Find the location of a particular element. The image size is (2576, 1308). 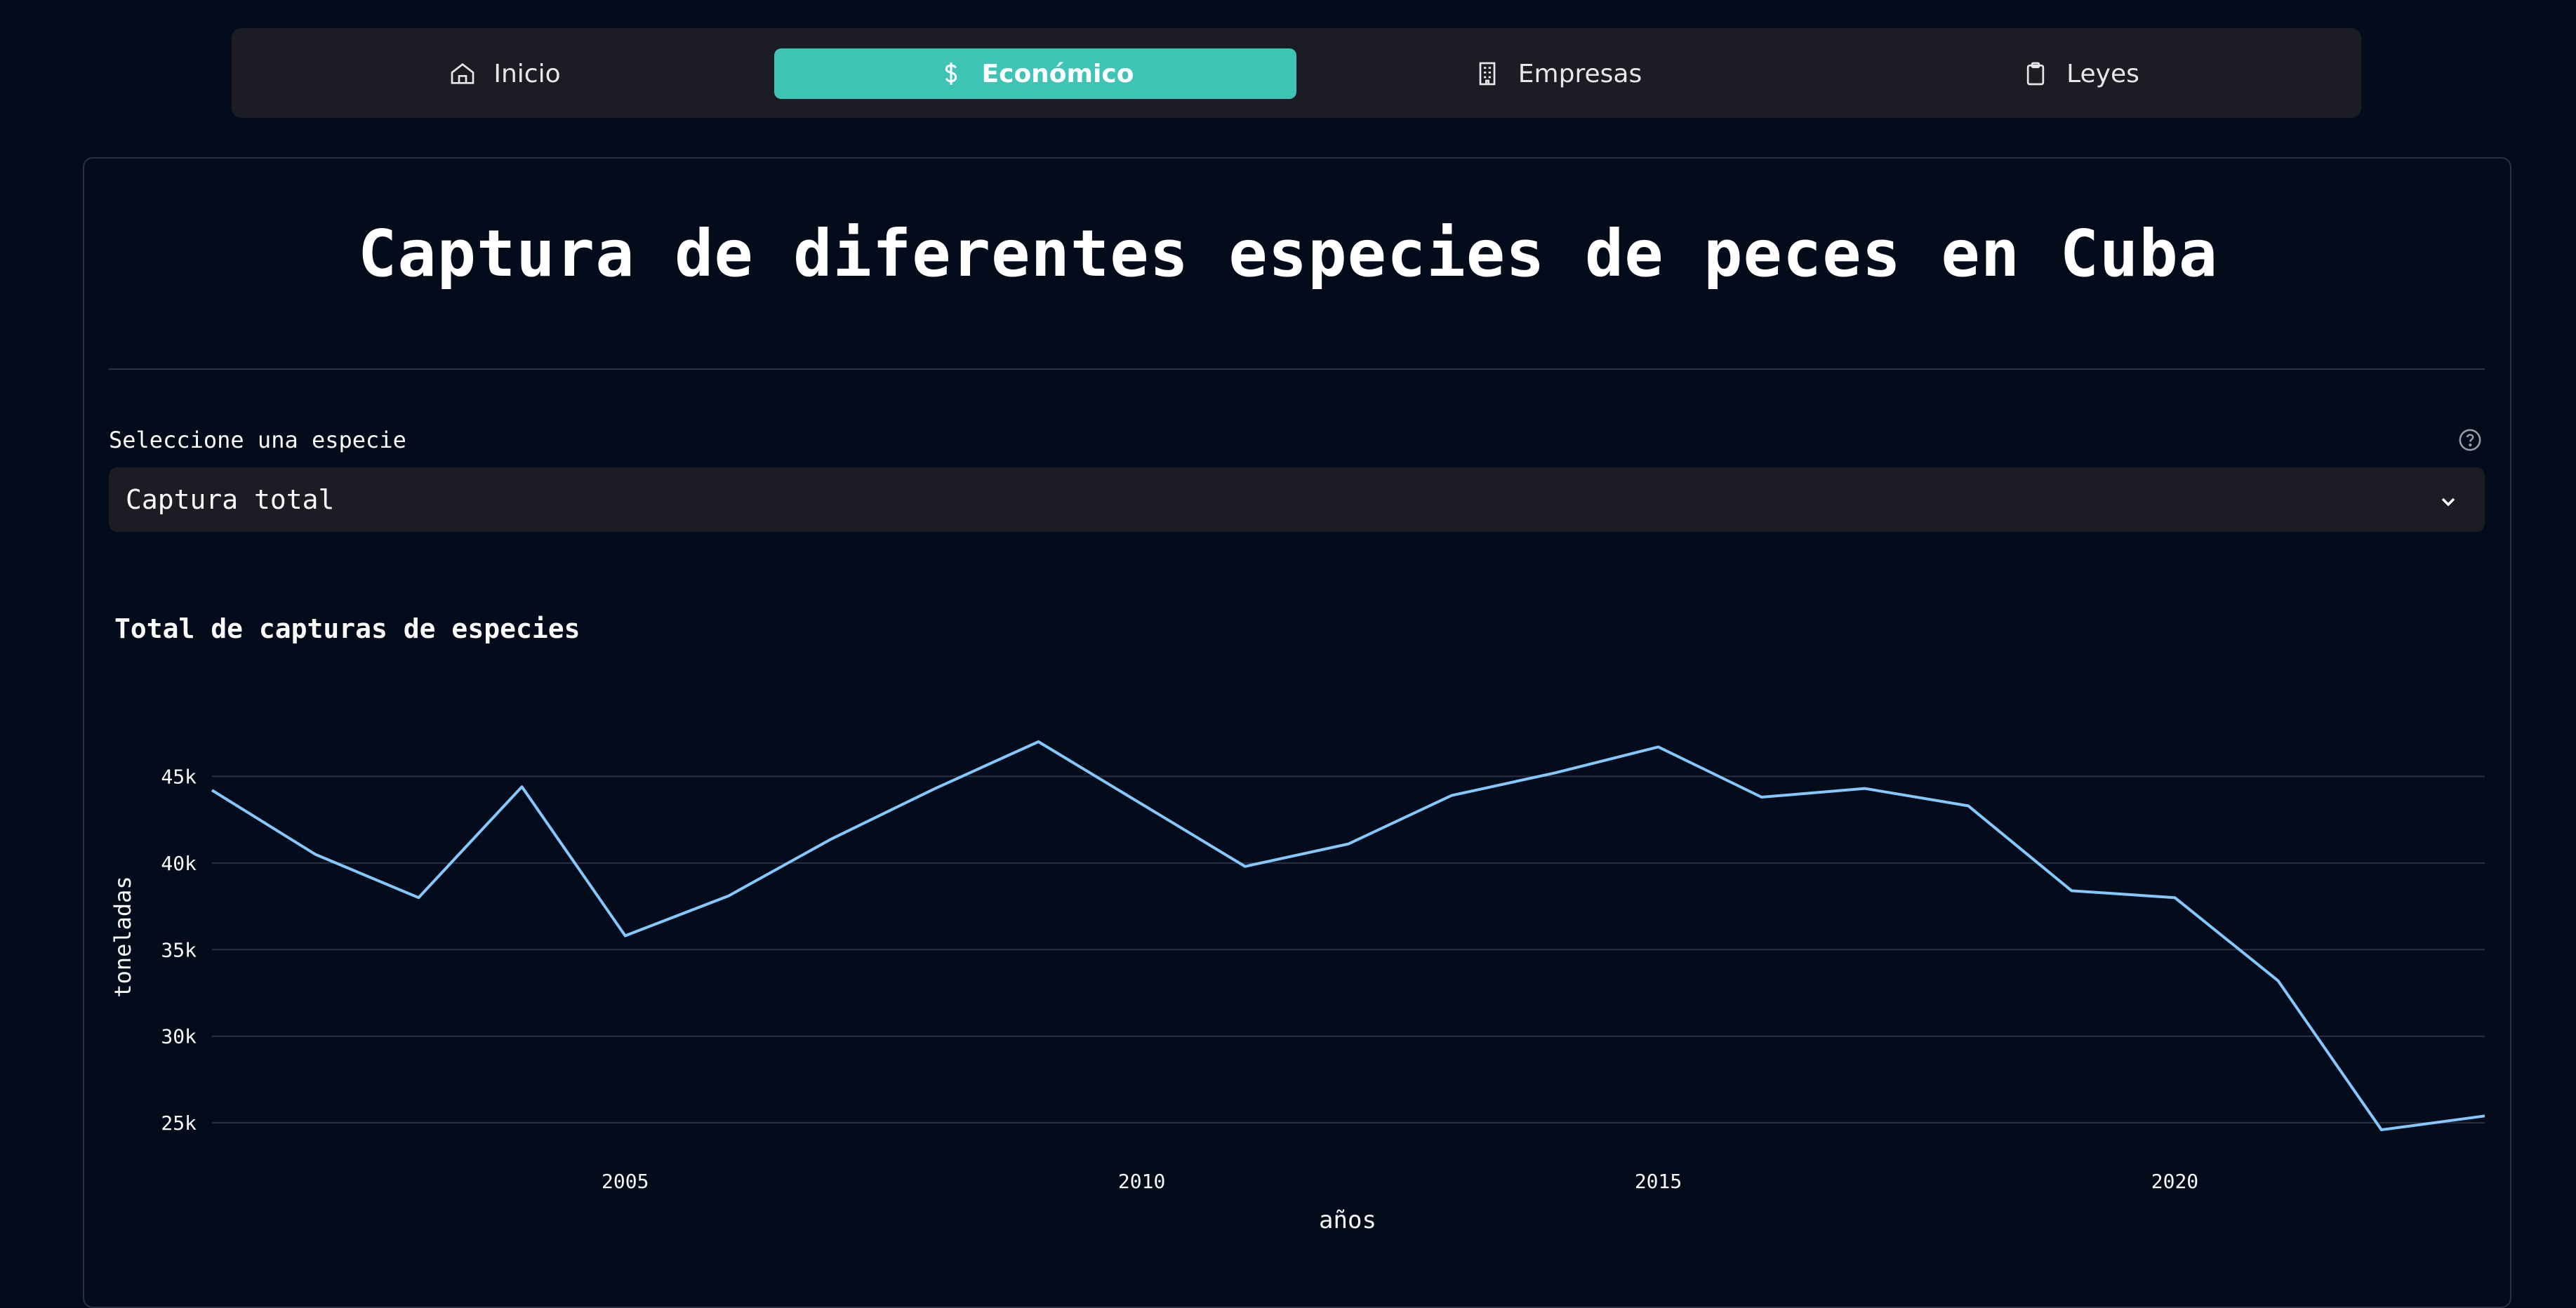

y-tick-label: 30k is located at coordinates (179, 1036).